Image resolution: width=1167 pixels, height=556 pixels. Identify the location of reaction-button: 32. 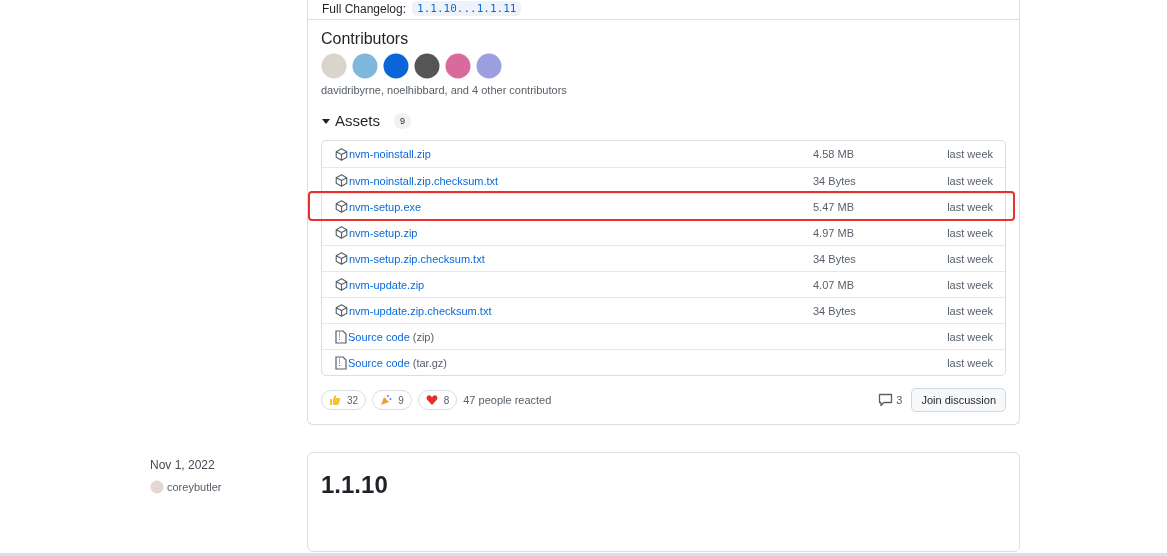
(344, 400).